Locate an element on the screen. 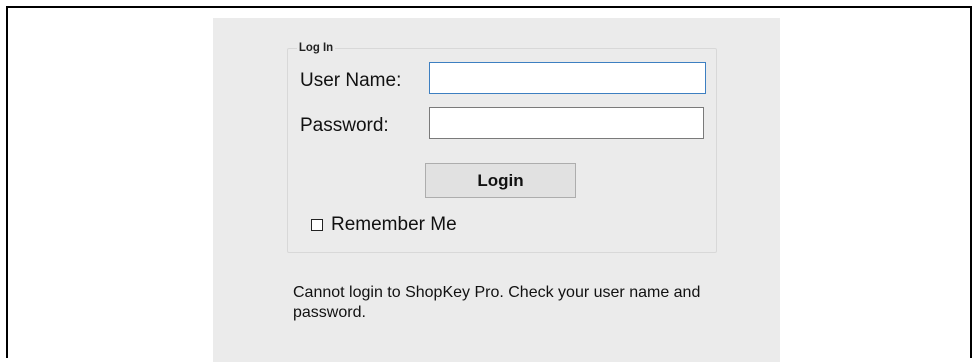  groupbox-title: Log In is located at coordinates (316, 47).